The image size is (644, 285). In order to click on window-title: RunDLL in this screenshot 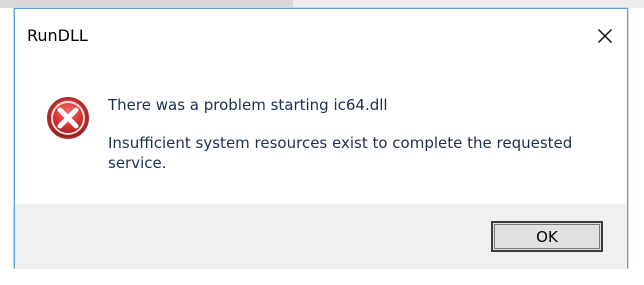, I will do `click(57, 35)`.